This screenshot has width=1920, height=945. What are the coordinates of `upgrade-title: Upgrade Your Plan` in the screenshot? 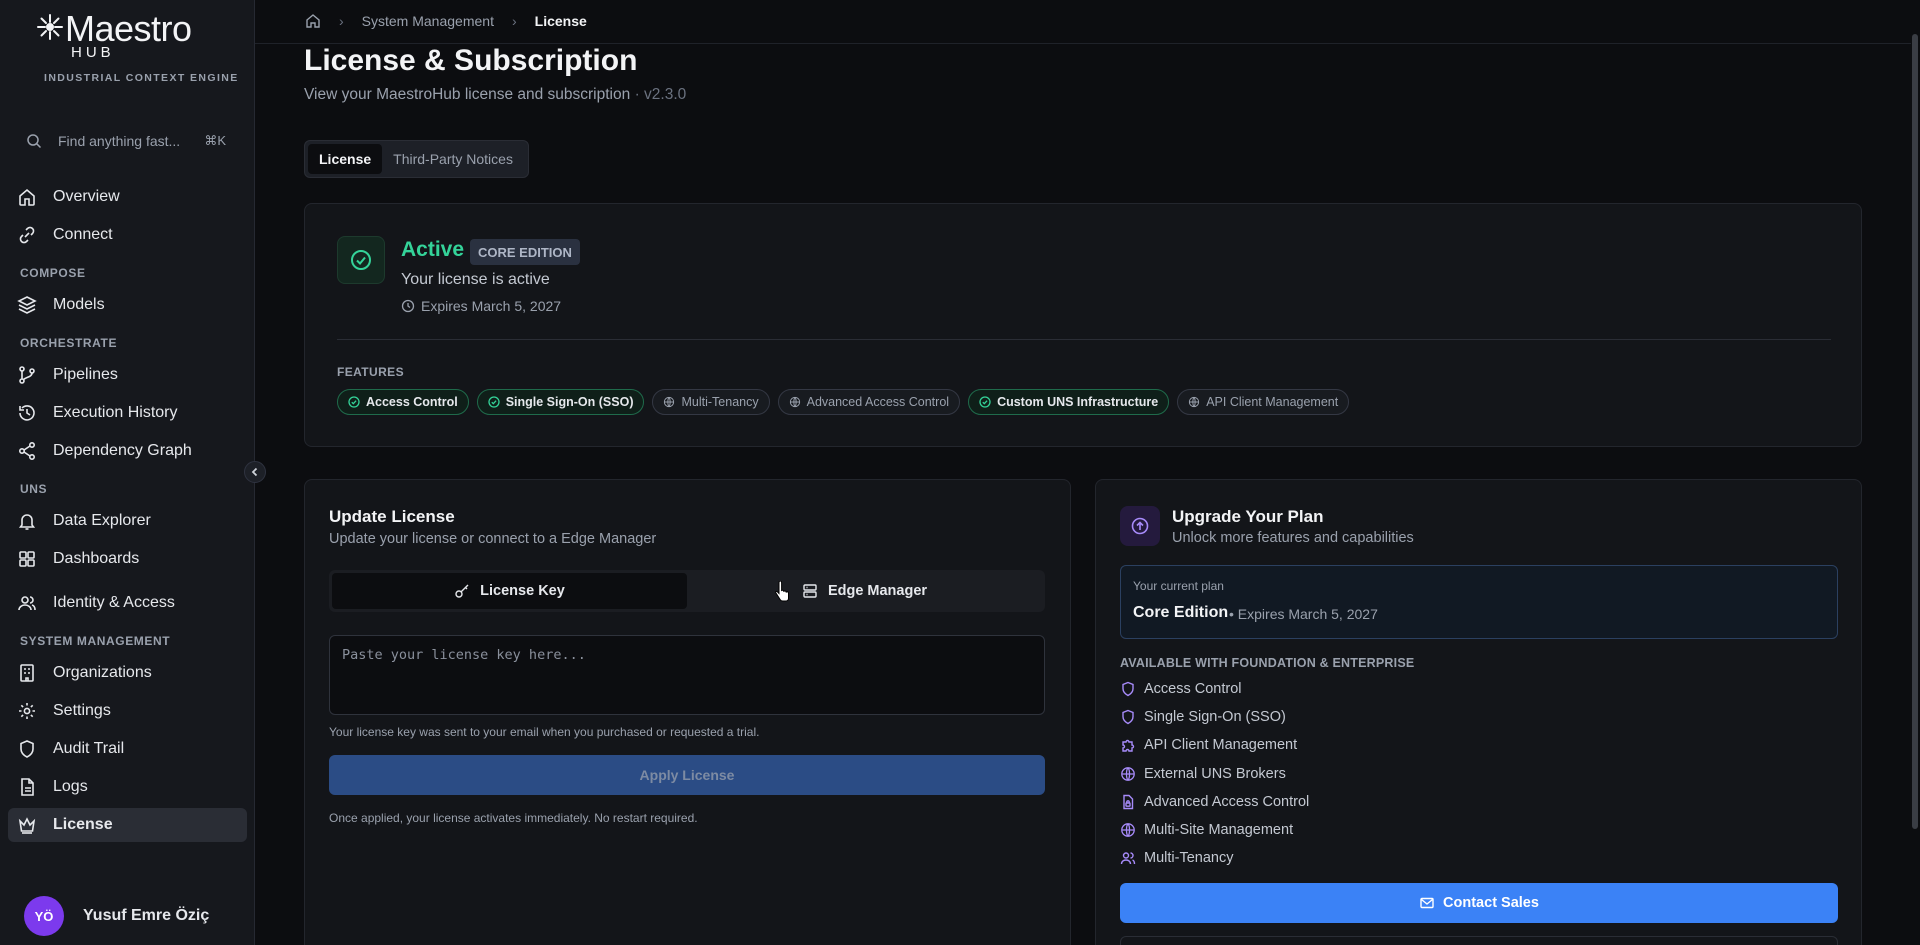 It's located at (1248, 516).